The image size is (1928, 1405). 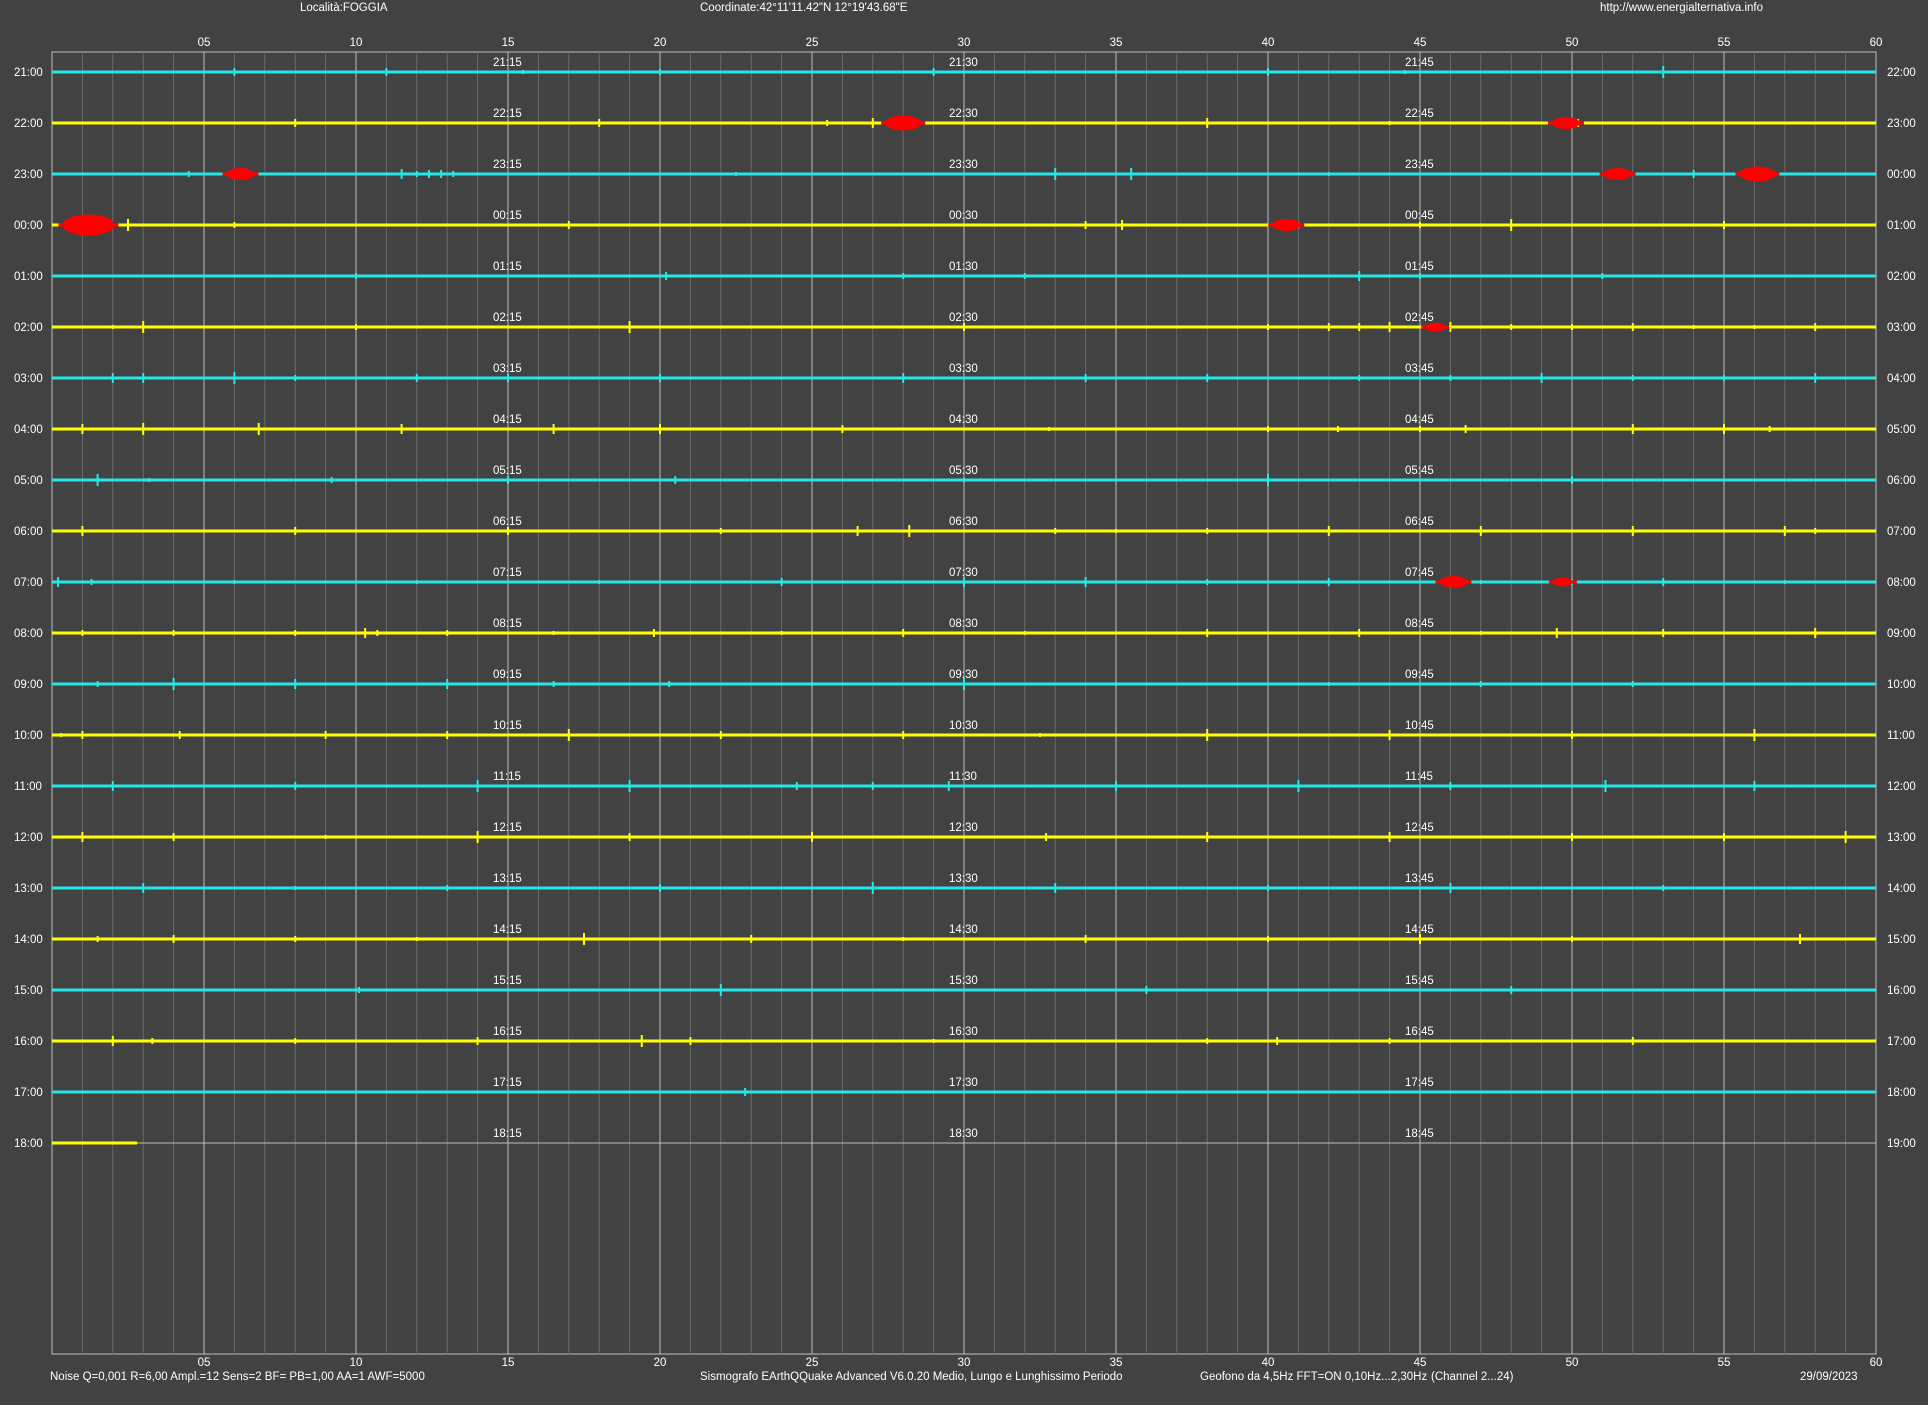 I want to click on quarter-mark-label: 17:15, so click(x=507, y=1083).